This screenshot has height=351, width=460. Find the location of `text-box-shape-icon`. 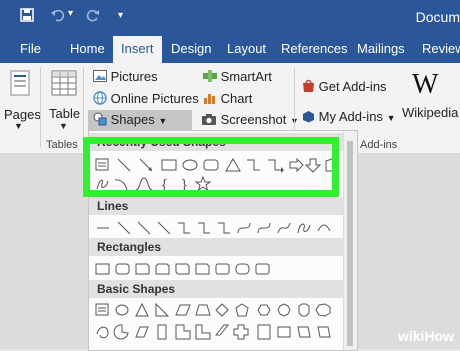

text-box-shape-icon is located at coordinates (102, 309).